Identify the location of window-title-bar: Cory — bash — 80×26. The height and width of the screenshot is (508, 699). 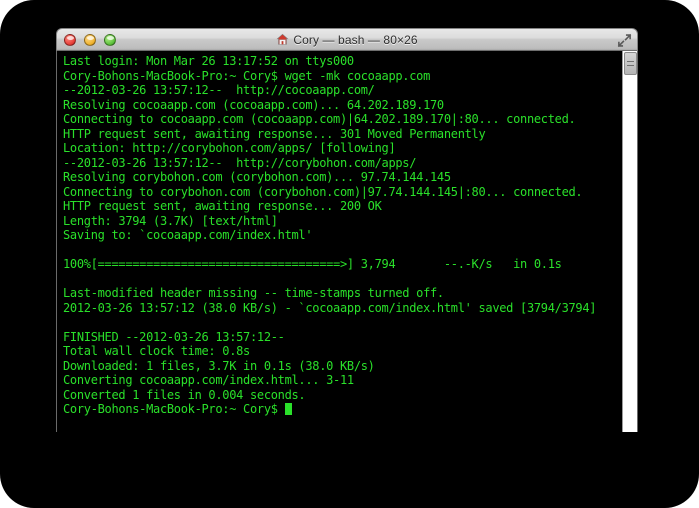
(347, 39).